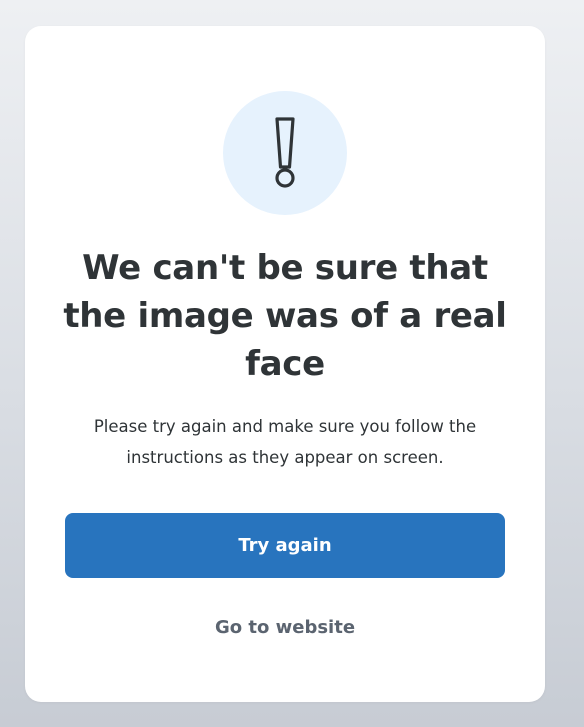 The height and width of the screenshot is (727, 584). What do you see at coordinates (285, 628) in the screenshot?
I see `go-to-website-link: Go to website` at bounding box center [285, 628].